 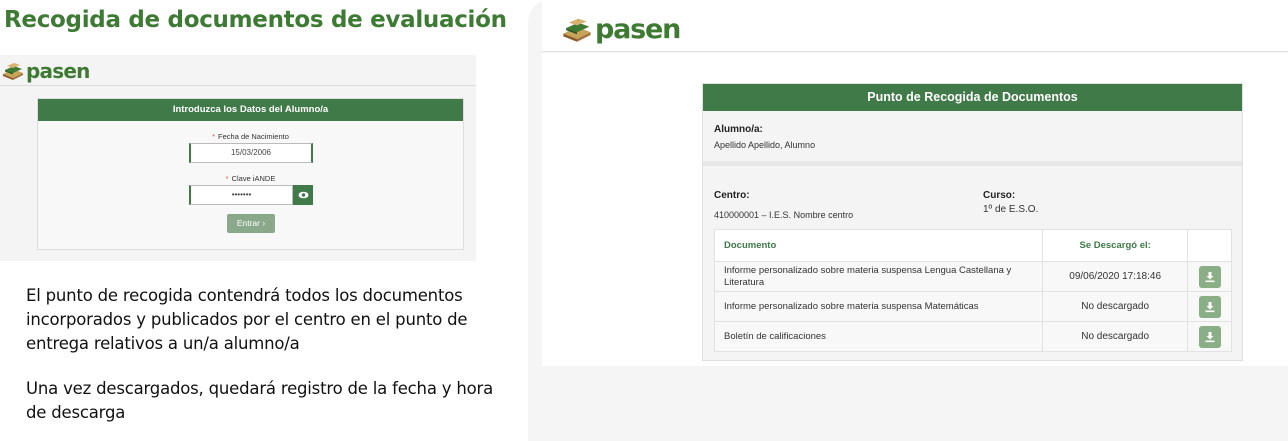 What do you see at coordinates (915, 26) in the screenshot?
I see `app-header: pasen` at bounding box center [915, 26].